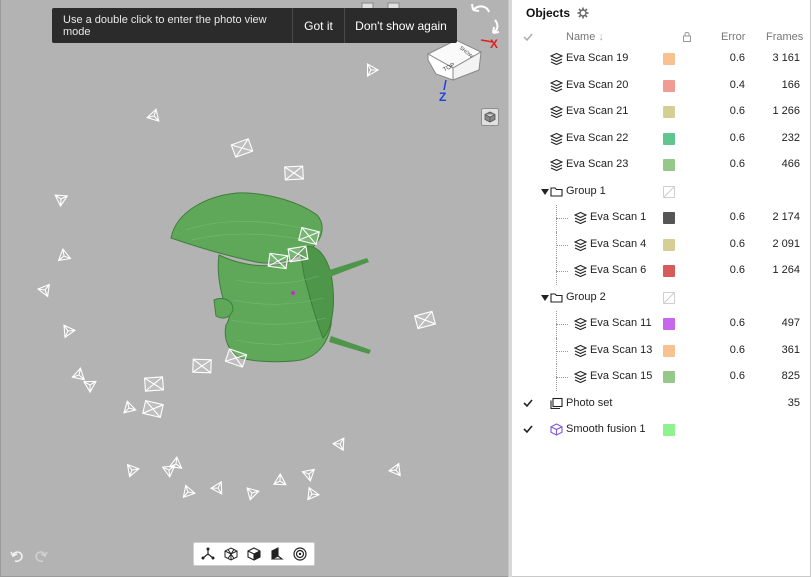 Image resolution: width=811 pixels, height=577 pixels. I want to click on object-row: Smooth fusion 1, so click(661, 430).